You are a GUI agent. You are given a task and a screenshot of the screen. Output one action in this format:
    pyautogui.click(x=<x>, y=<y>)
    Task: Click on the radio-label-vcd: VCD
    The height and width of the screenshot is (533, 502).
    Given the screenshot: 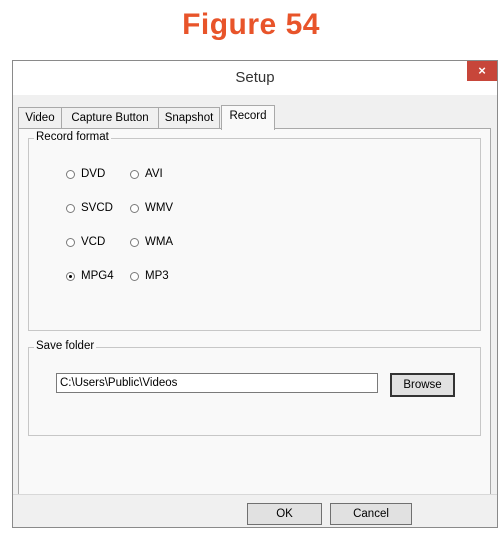 What is the action you would take?
    pyautogui.click(x=93, y=242)
    